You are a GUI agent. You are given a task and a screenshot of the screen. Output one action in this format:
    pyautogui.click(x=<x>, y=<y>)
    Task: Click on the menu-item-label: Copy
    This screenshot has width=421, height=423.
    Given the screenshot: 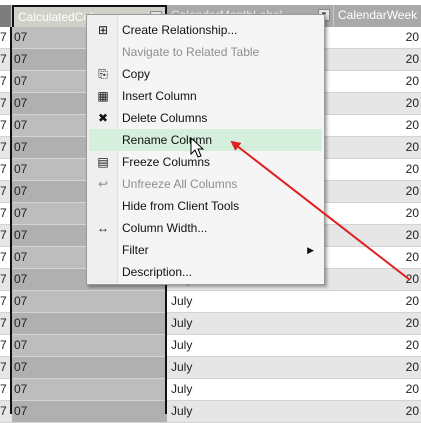 What is the action you would take?
    pyautogui.click(x=136, y=74)
    